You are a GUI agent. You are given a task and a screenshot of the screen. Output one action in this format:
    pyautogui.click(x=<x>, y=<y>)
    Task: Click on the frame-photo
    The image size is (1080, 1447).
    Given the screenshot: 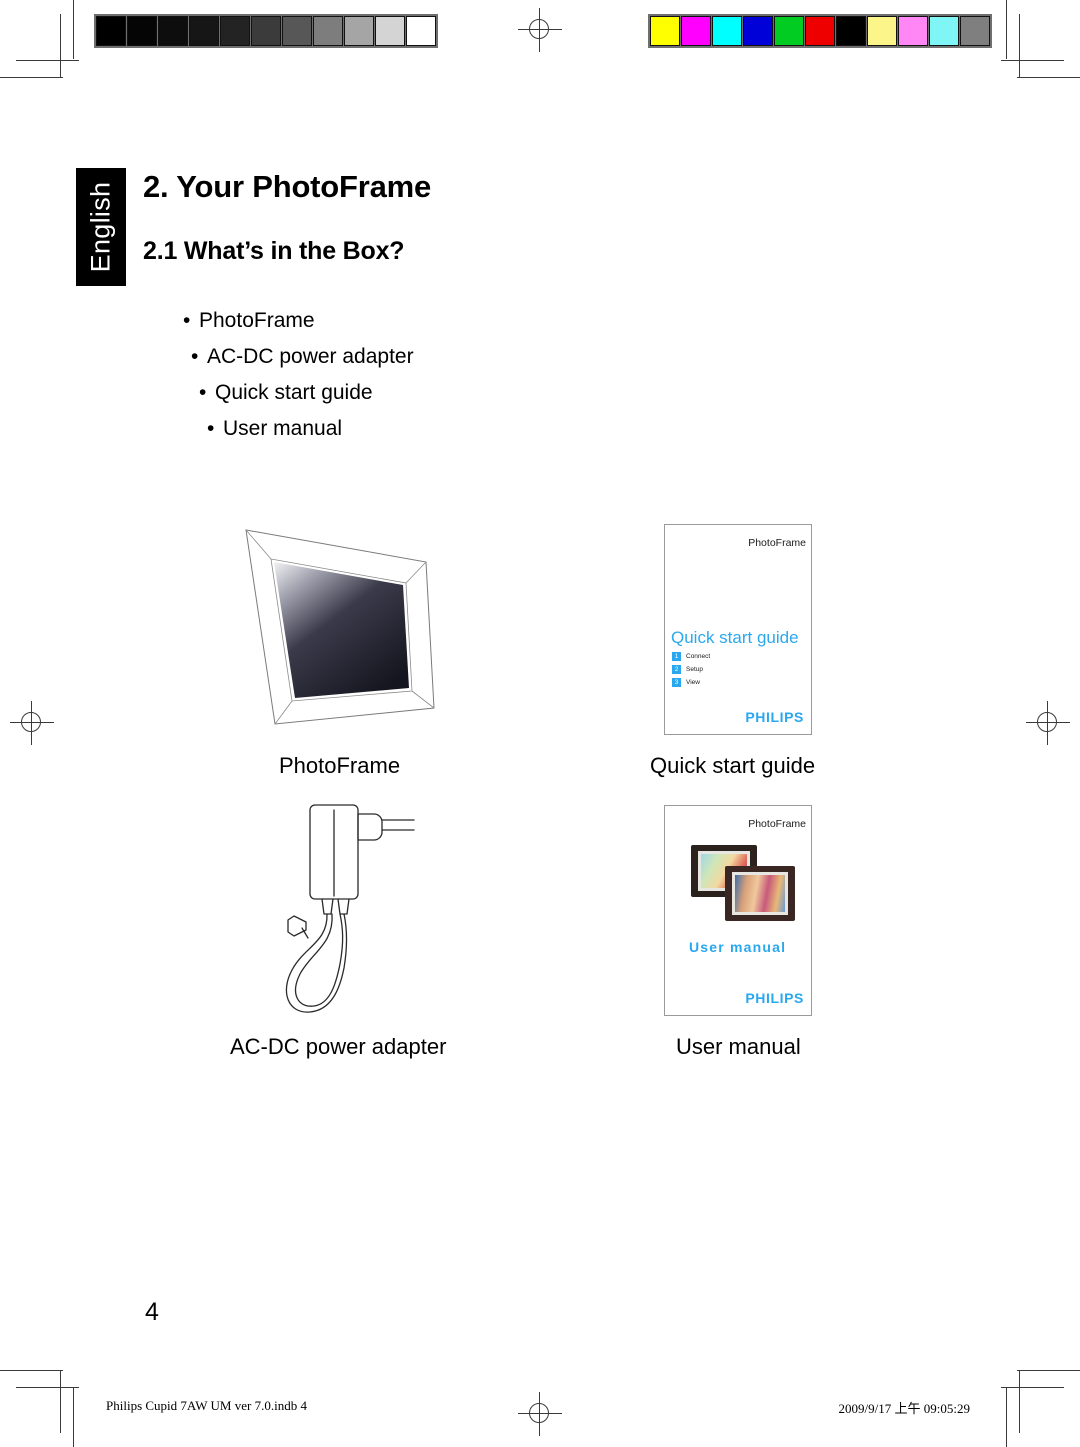 What is the action you would take?
    pyautogui.click(x=760, y=893)
    